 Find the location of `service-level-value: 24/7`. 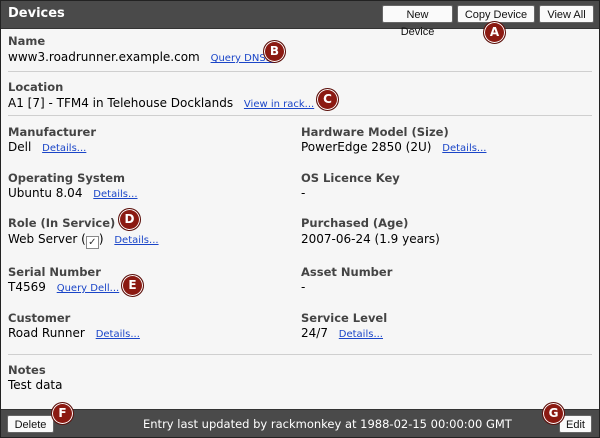

service-level-value: 24/7 is located at coordinates (314, 333).